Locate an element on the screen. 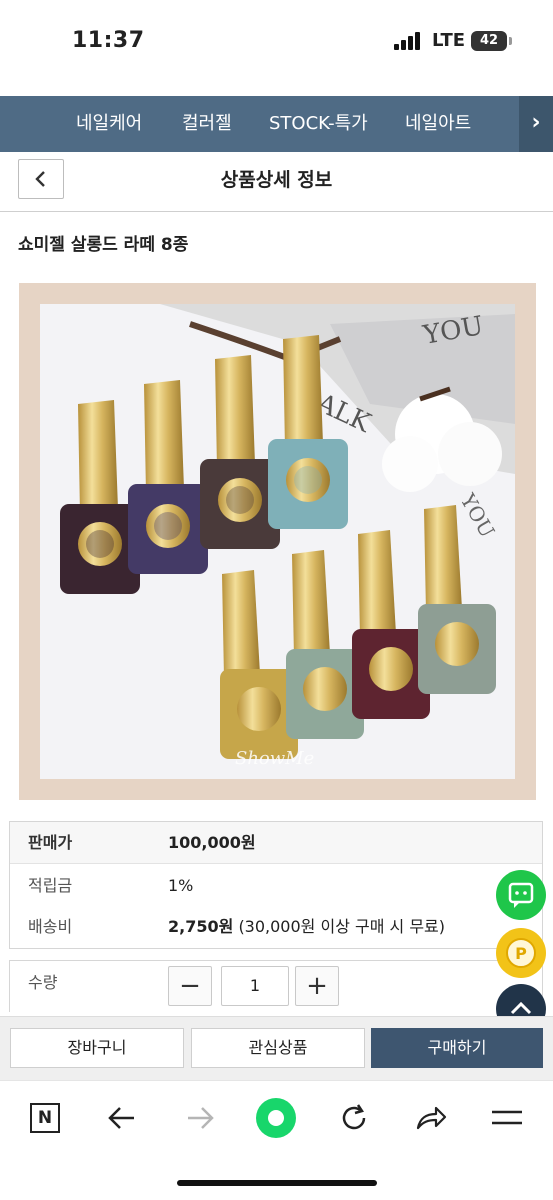 This screenshot has width=553, height=1200. battery-icon: 42 is located at coordinates (489, 41).